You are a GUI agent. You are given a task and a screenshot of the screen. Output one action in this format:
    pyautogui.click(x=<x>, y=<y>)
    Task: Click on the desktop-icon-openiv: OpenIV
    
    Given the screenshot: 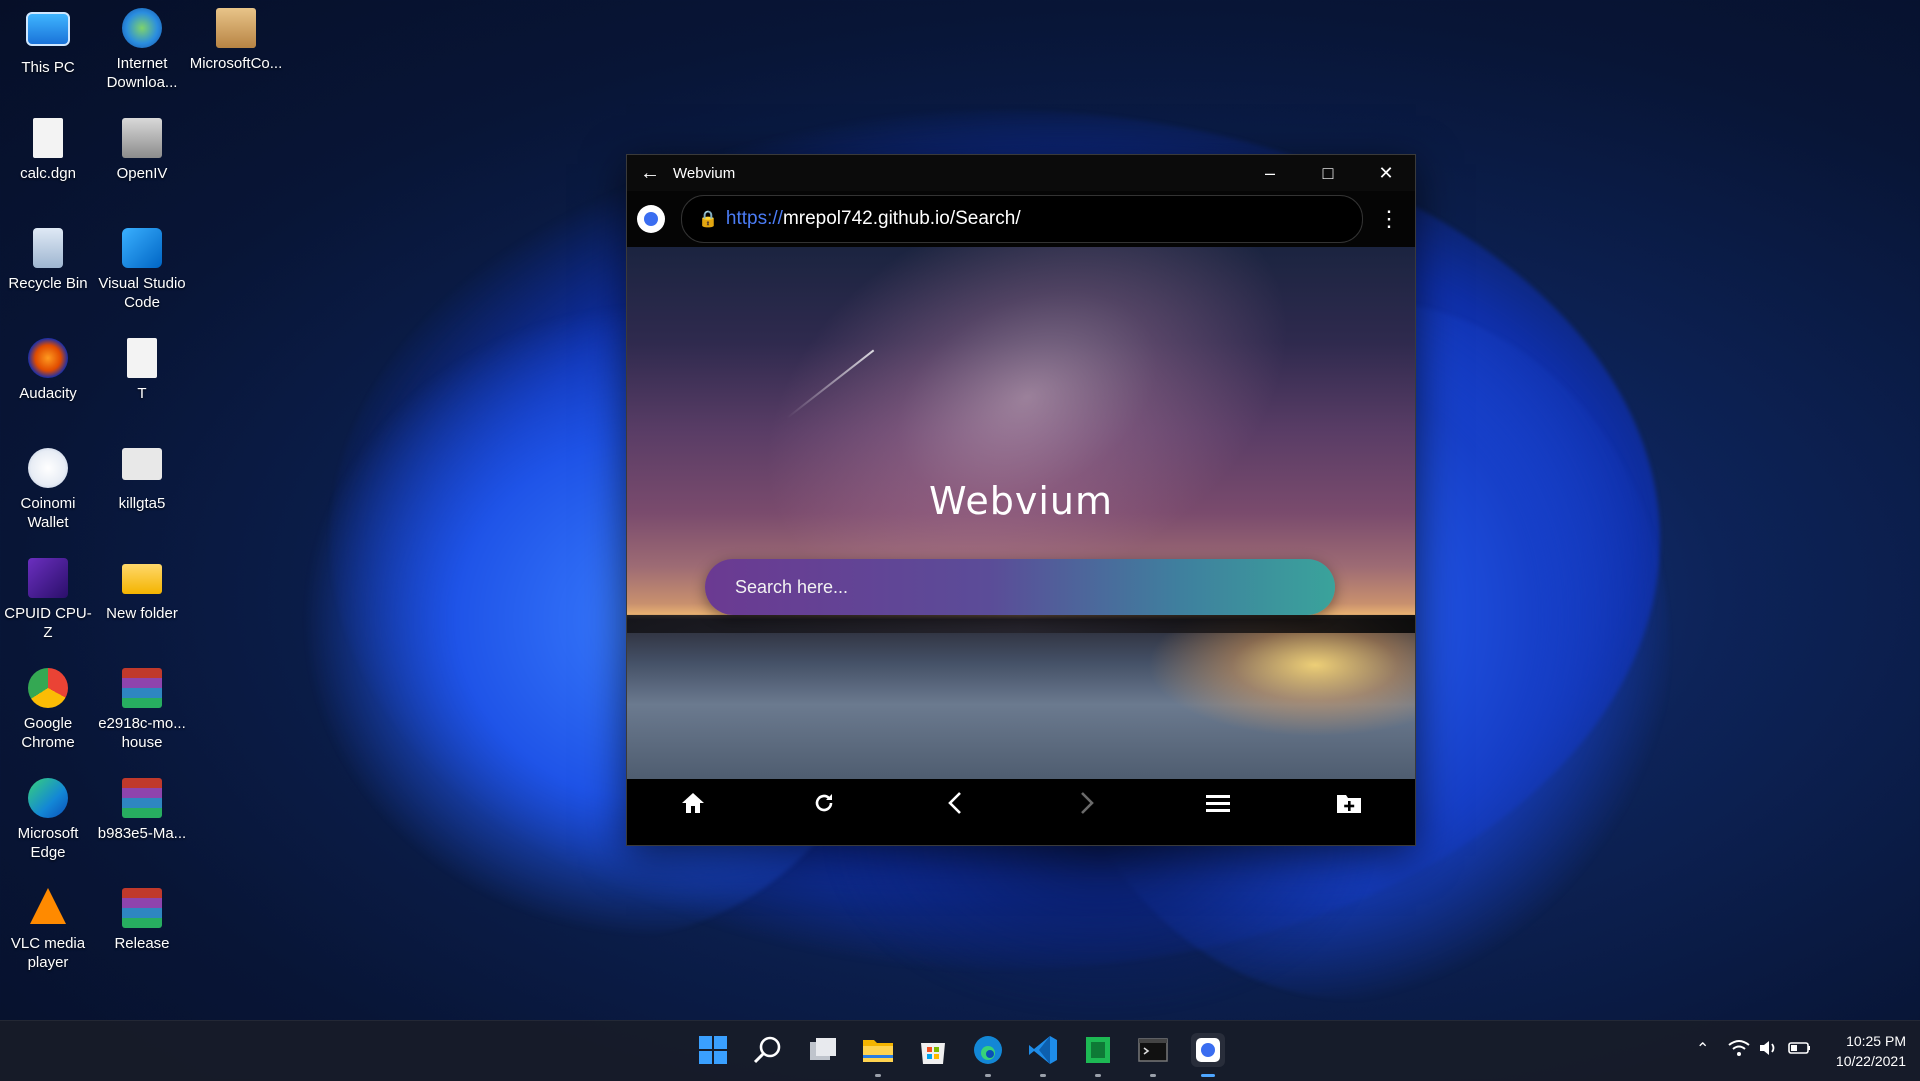 What is the action you would take?
    pyautogui.click(x=142, y=150)
    